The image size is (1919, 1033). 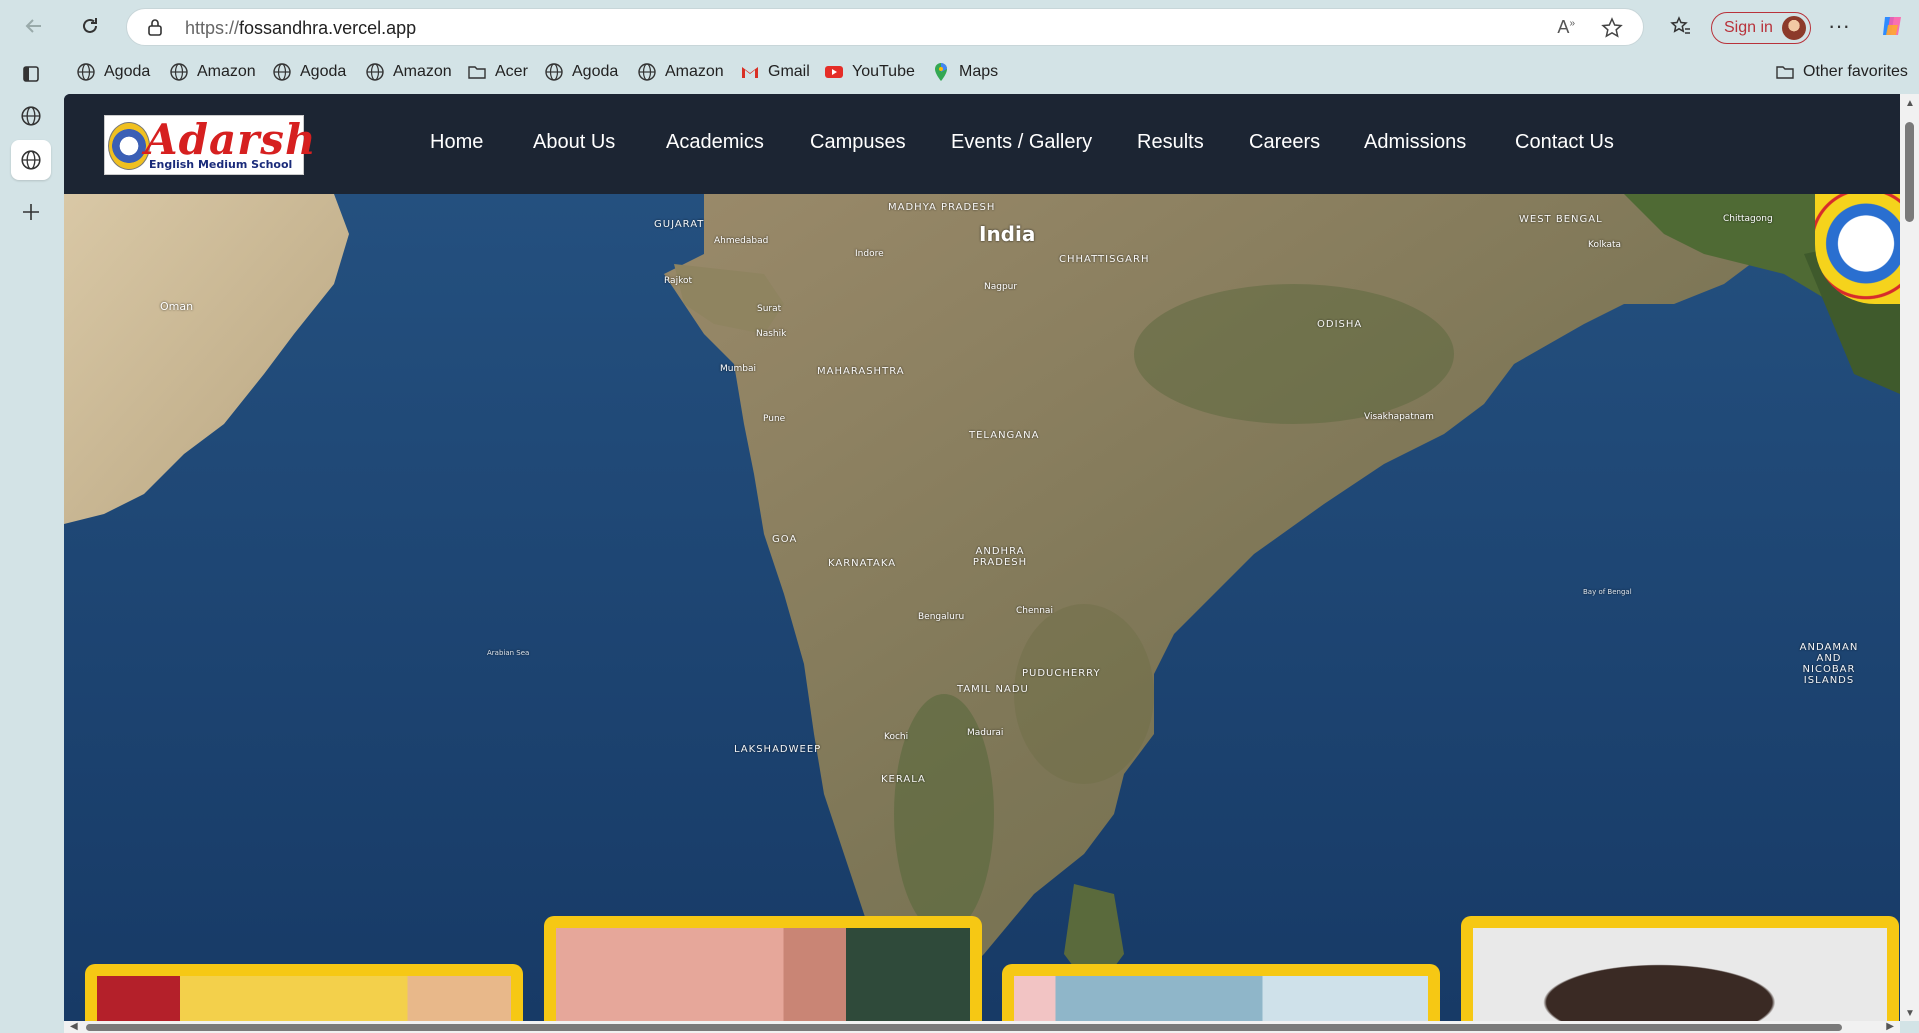 I want to click on lock-icon, so click(x=155, y=29).